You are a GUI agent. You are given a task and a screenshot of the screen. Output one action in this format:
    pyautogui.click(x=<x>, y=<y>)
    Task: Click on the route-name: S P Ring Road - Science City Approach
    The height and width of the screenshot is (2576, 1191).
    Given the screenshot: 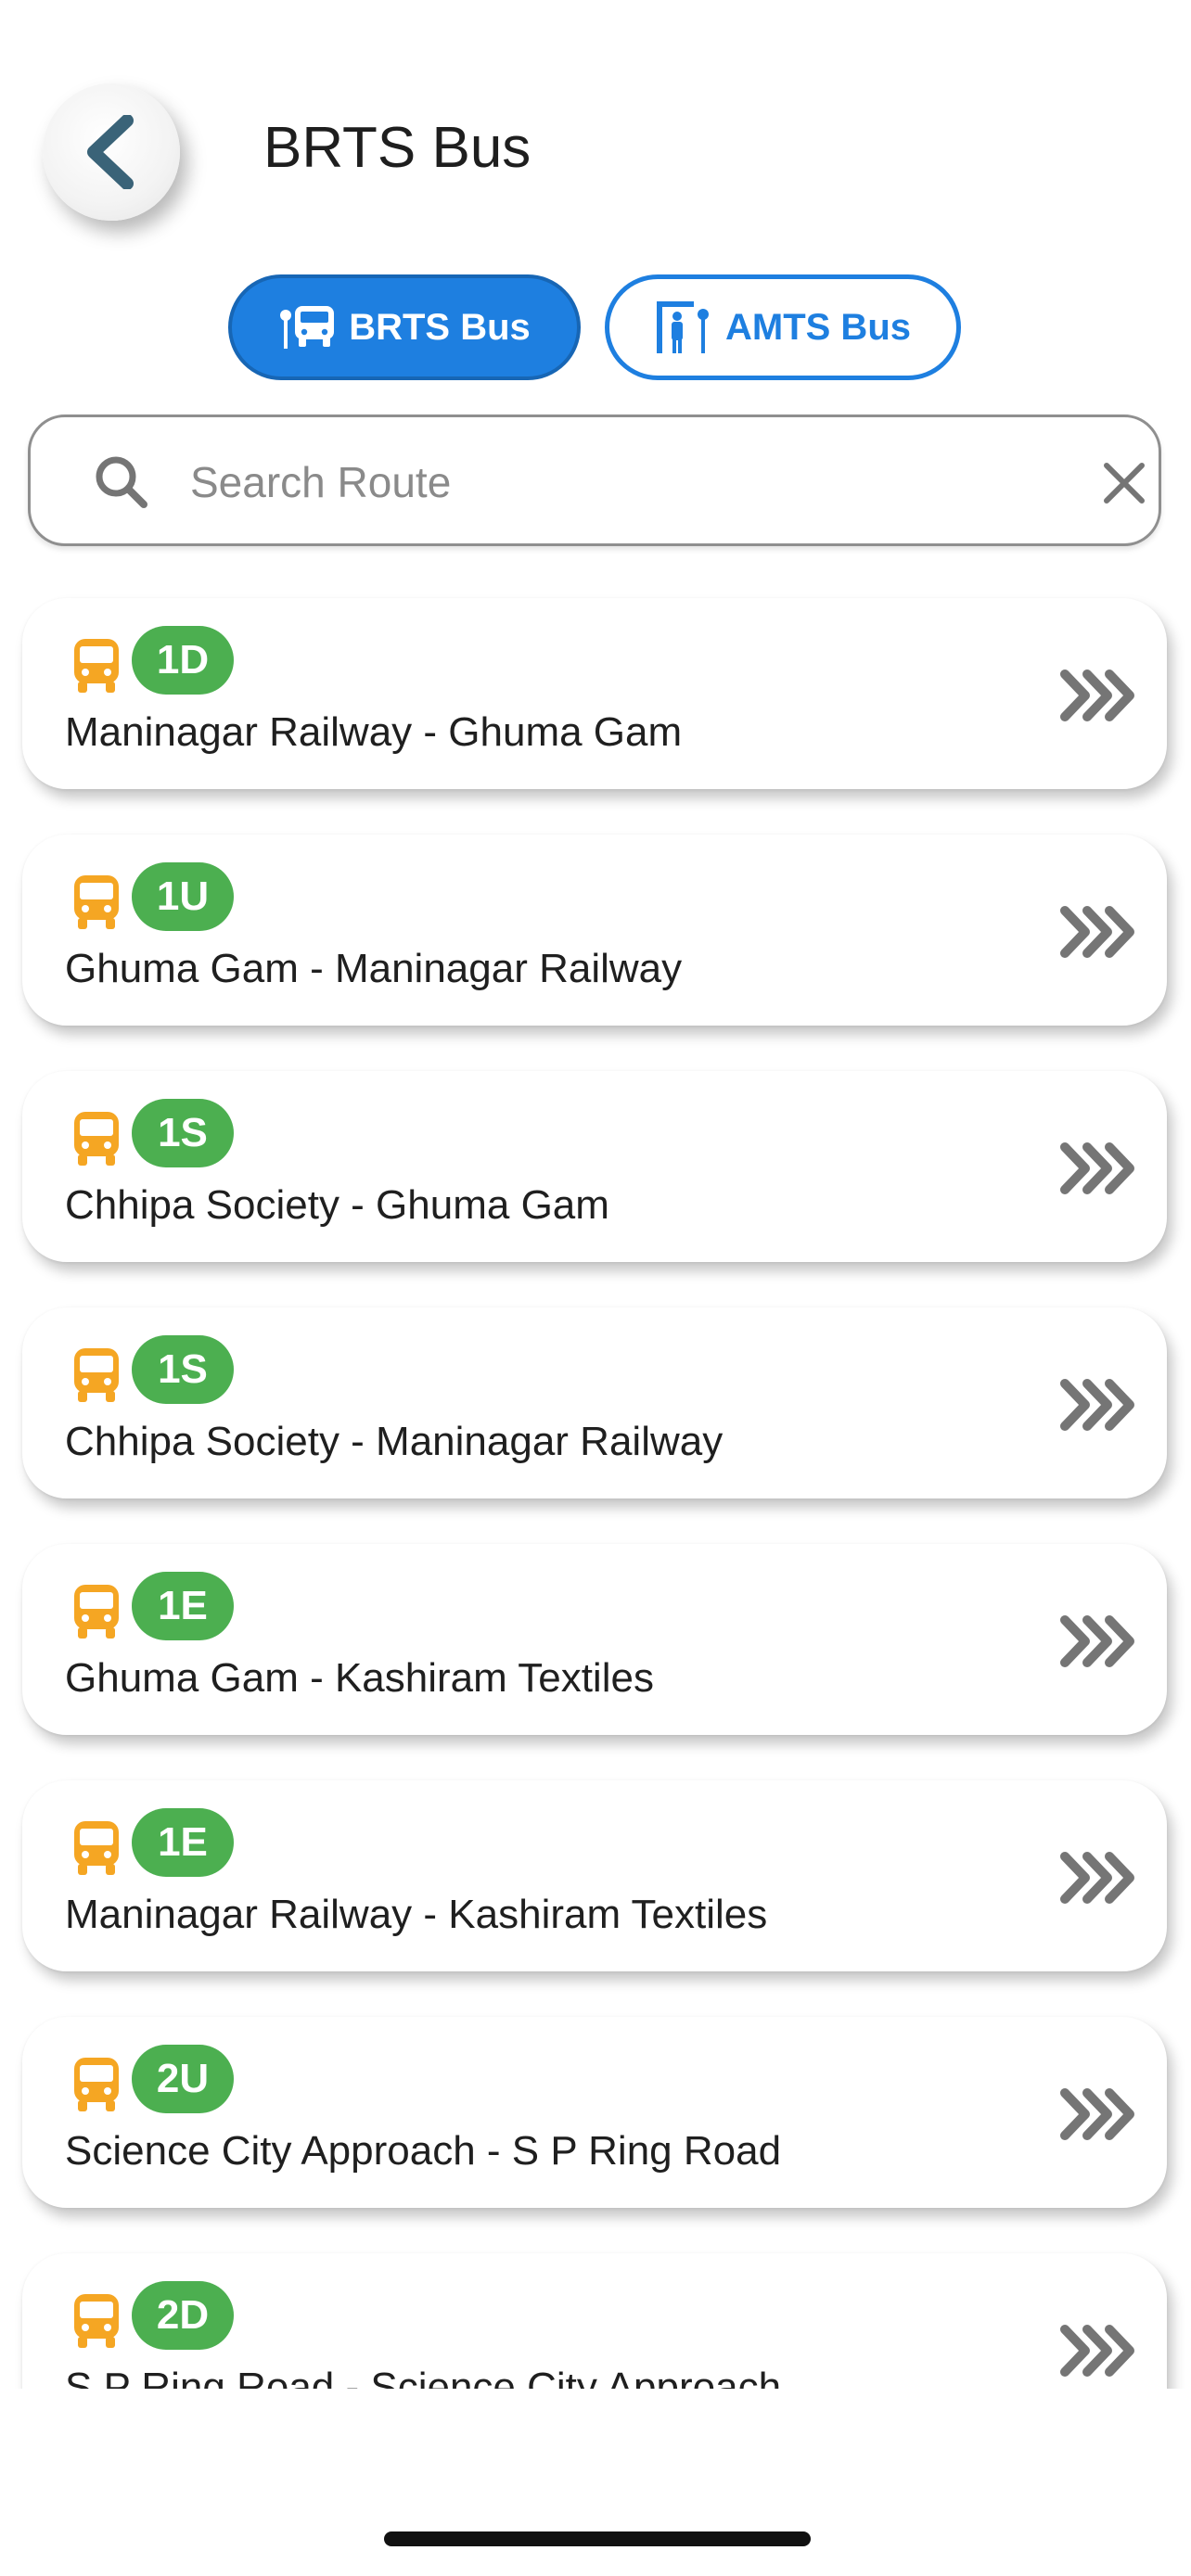 What is the action you would take?
    pyautogui.click(x=424, y=2377)
    